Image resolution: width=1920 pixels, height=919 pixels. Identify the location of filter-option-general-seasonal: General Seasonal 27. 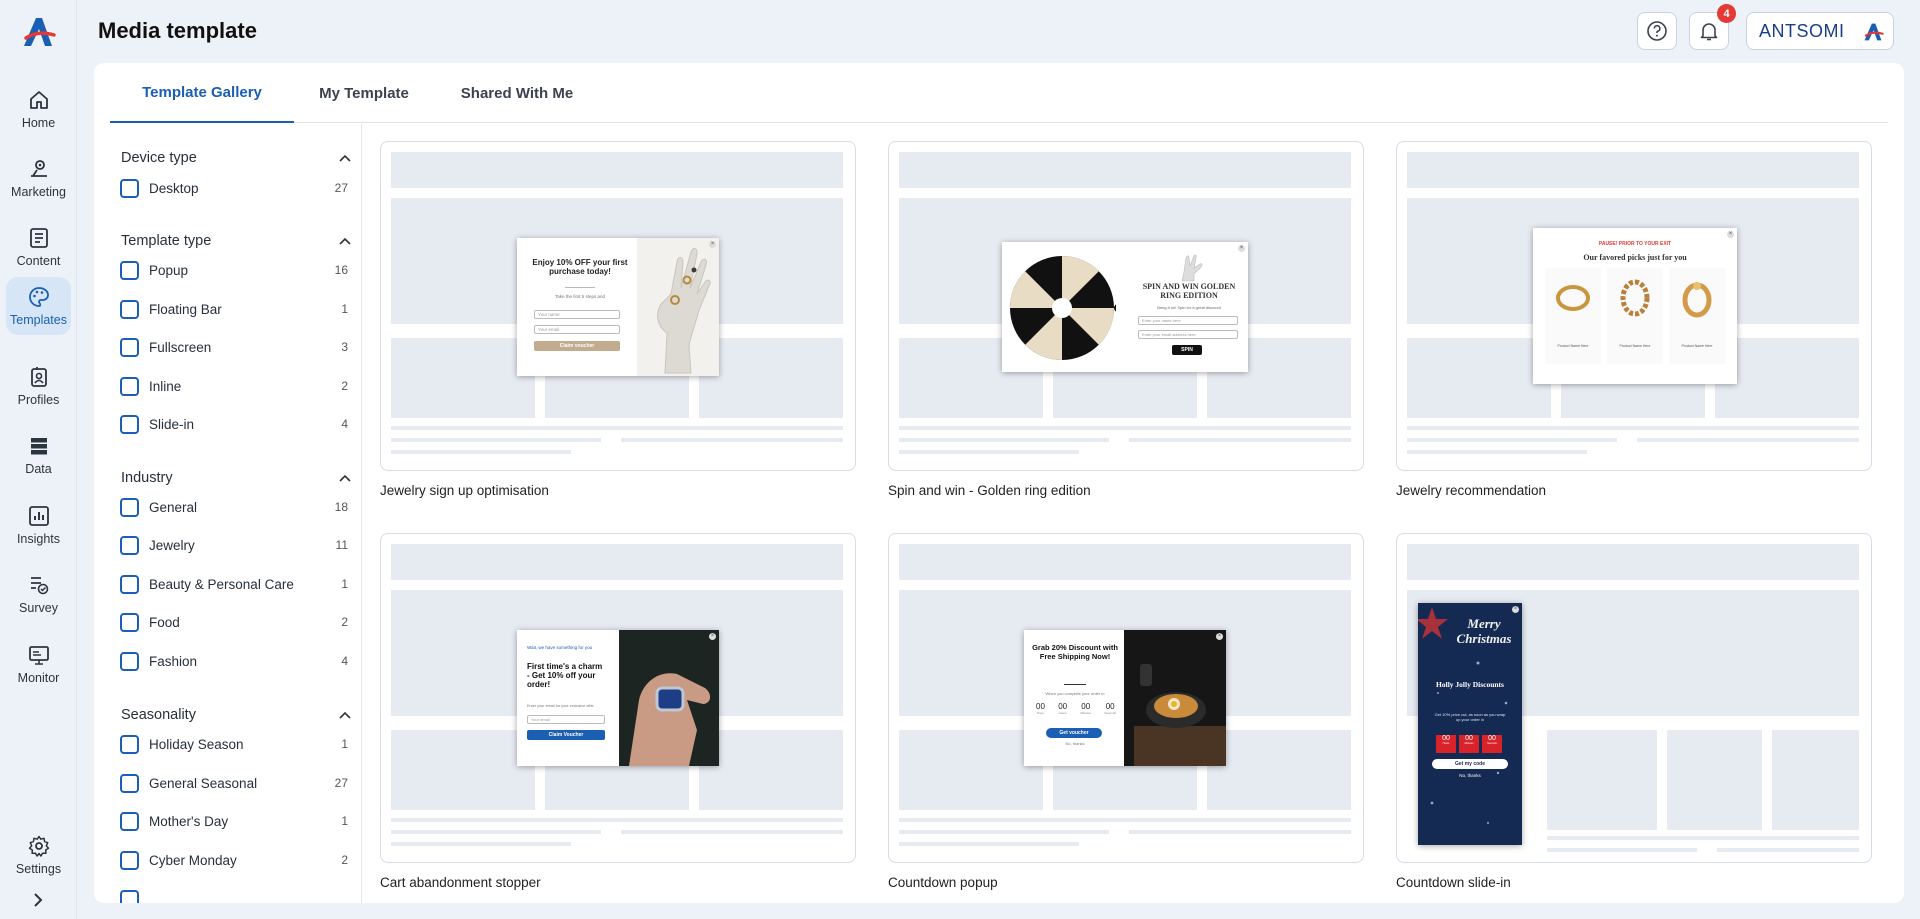
(234, 783).